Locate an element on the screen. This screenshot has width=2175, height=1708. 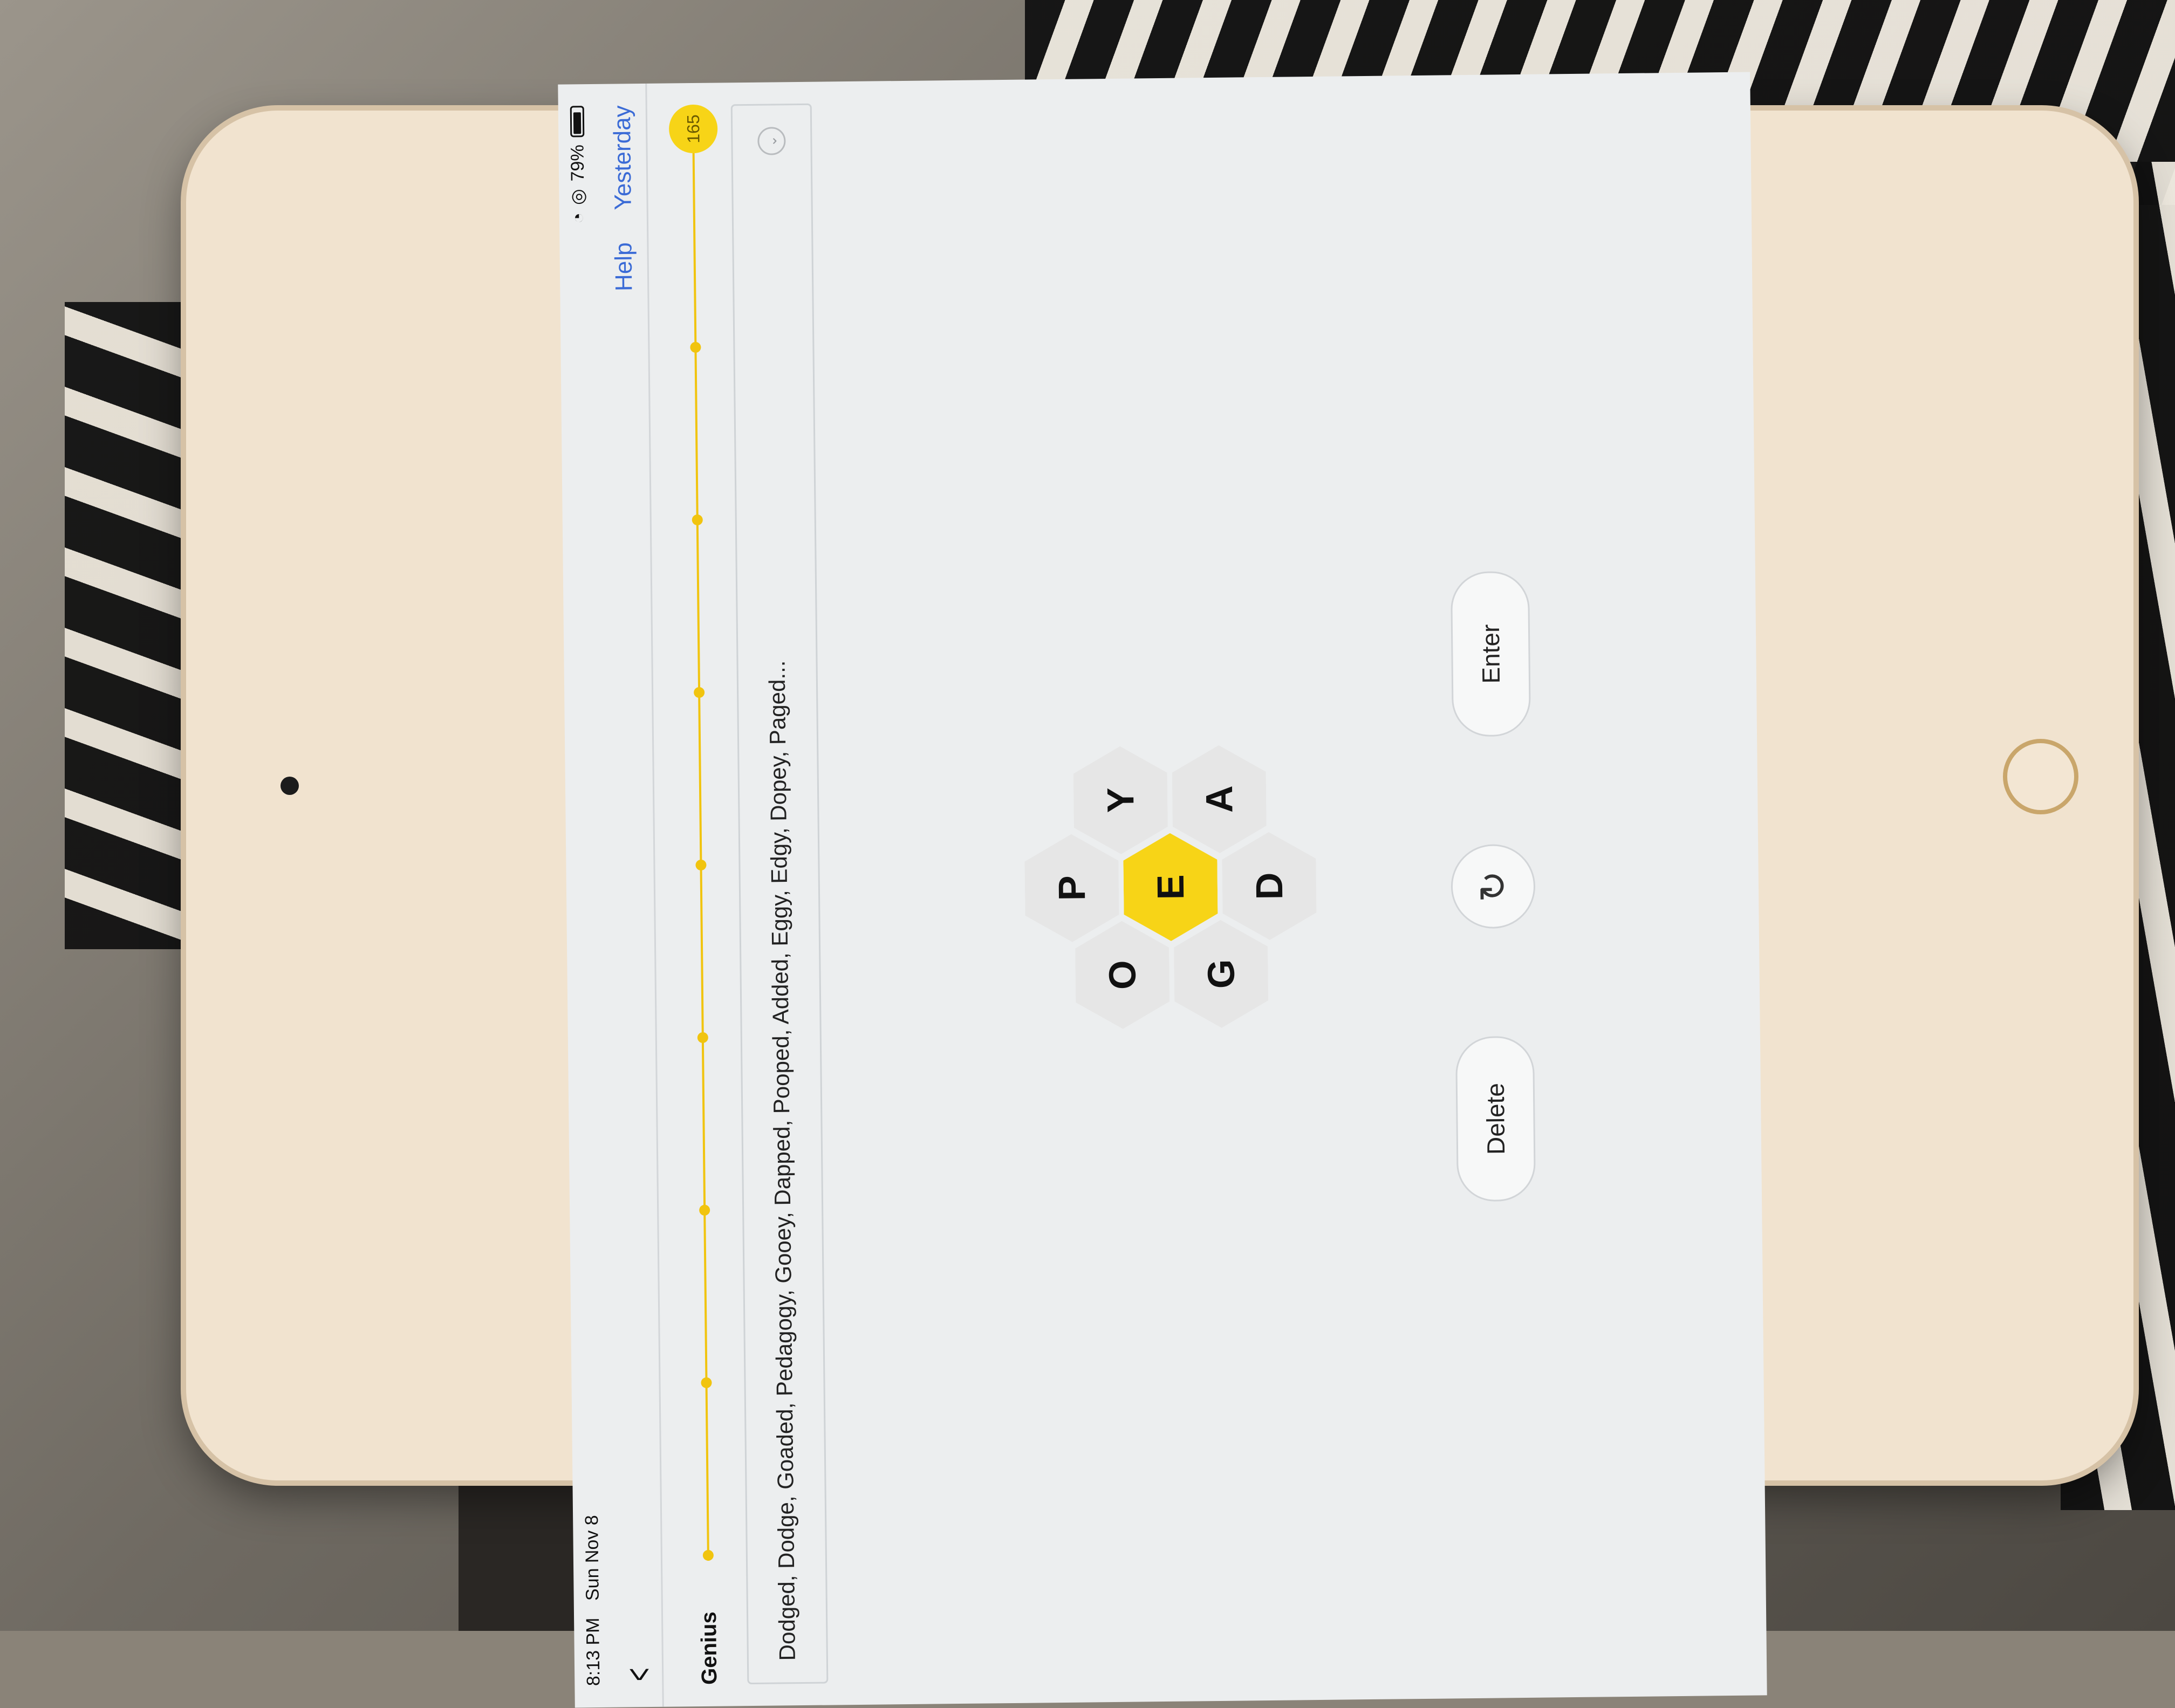
rank-row: Genius 165 is located at coordinates (699, 894).